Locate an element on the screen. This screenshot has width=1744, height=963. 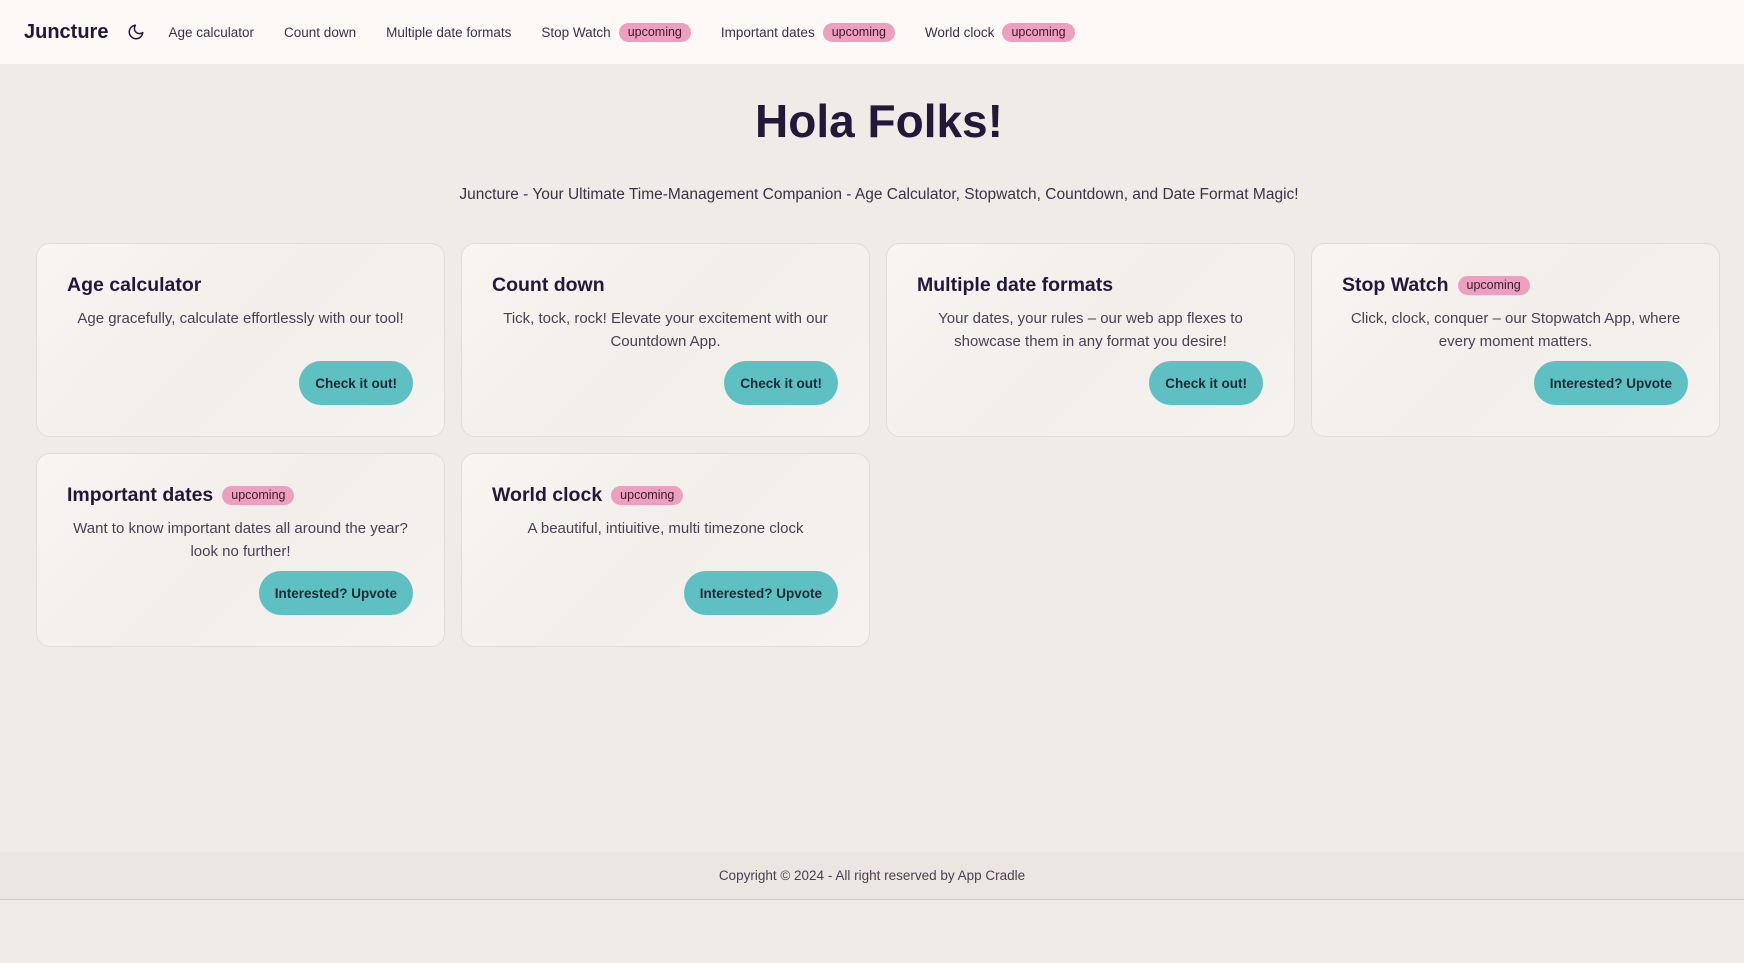
card-header: World clock upcoming is located at coordinates (665, 495).